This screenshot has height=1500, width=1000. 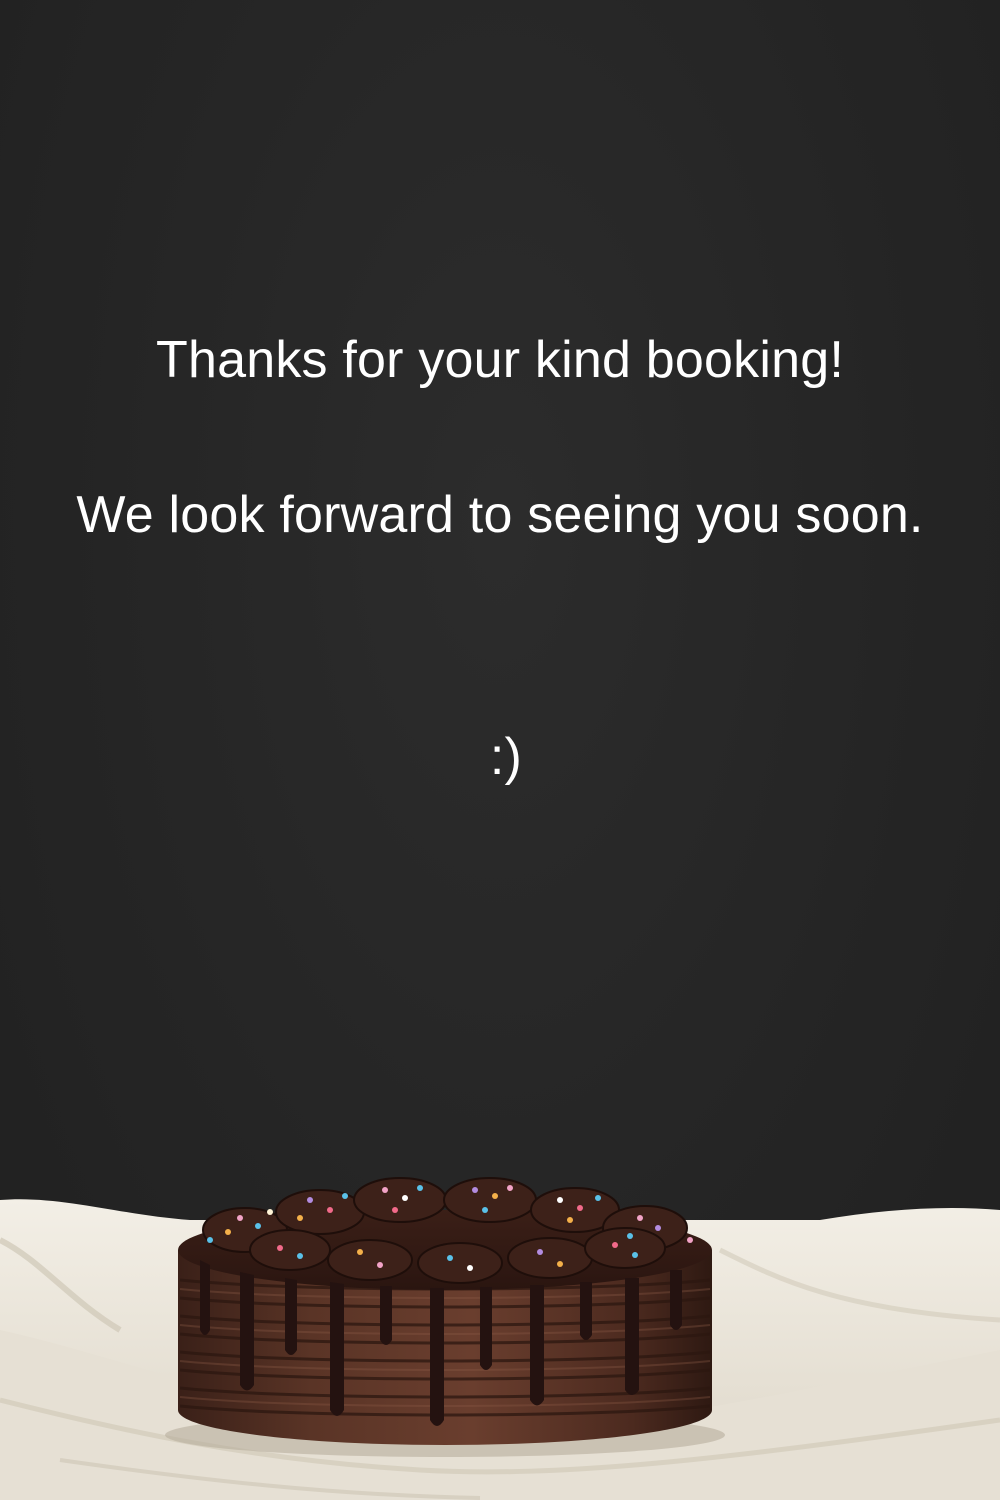 I want to click on see-you-soon-message: We look forward to seeing you soon., so click(x=500, y=515).